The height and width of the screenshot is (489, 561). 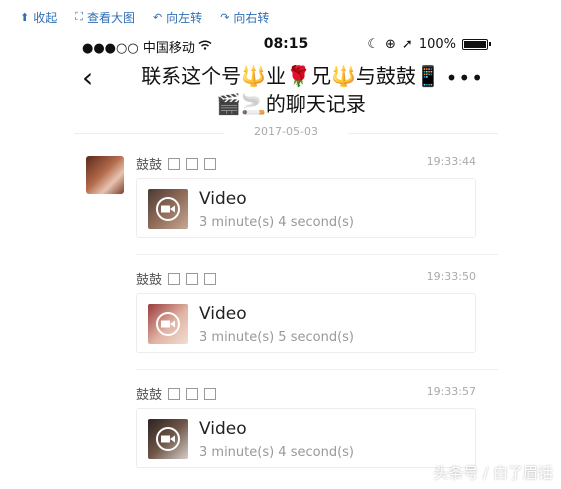 What do you see at coordinates (407, 44) in the screenshot?
I see `location-icon: ➚` at bounding box center [407, 44].